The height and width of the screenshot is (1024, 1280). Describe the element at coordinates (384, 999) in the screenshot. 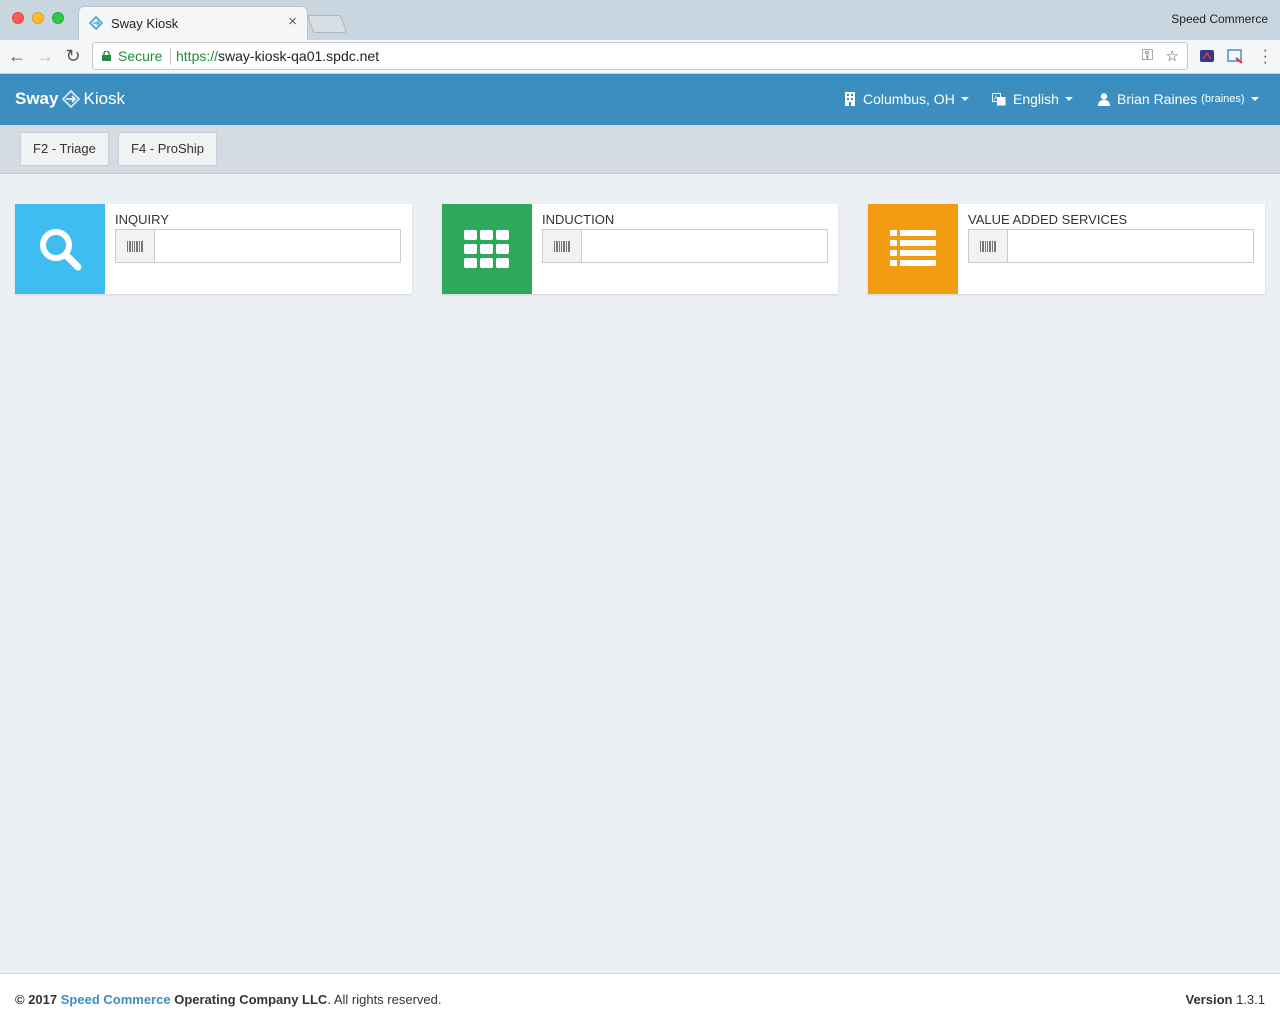

I see `rights-text: . All rights reserved.` at that location.